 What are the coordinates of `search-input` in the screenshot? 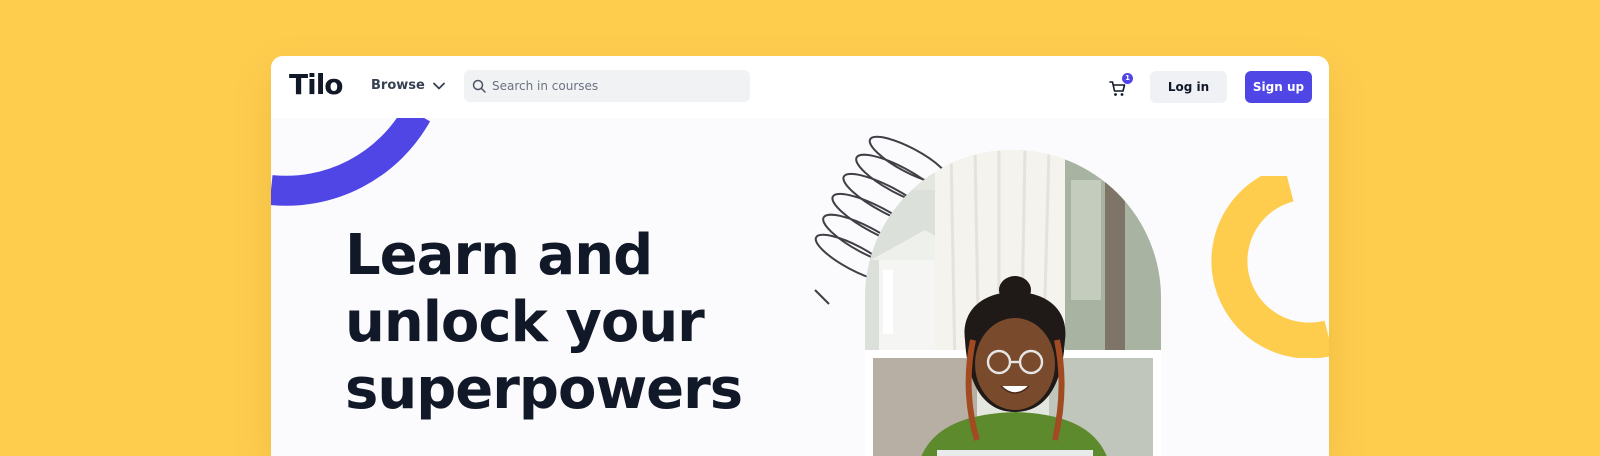 It's located at (617, 86).